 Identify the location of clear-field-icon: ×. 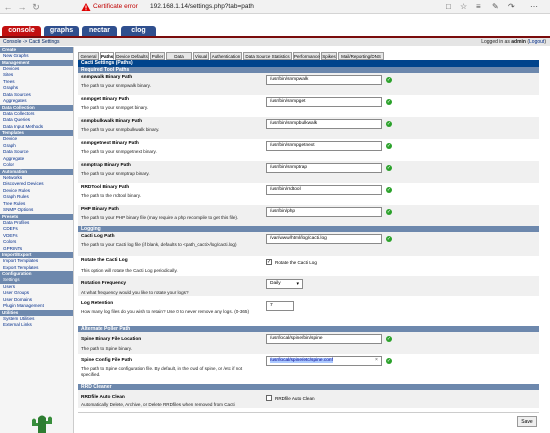
(376, 360).